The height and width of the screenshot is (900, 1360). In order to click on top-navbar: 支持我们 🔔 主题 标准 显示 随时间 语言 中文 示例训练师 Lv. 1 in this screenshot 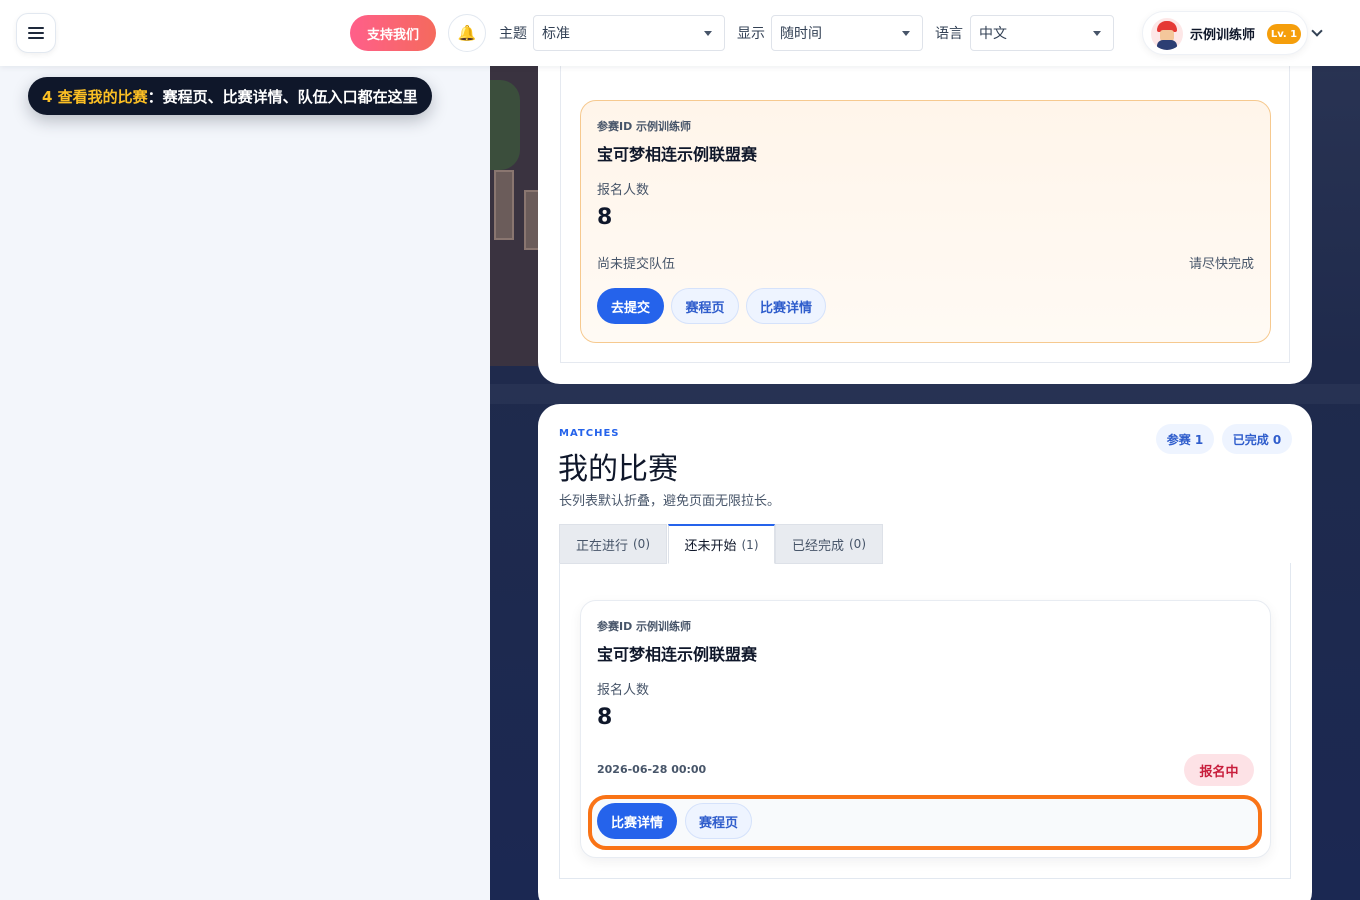, I will do `click(680, 33)`.